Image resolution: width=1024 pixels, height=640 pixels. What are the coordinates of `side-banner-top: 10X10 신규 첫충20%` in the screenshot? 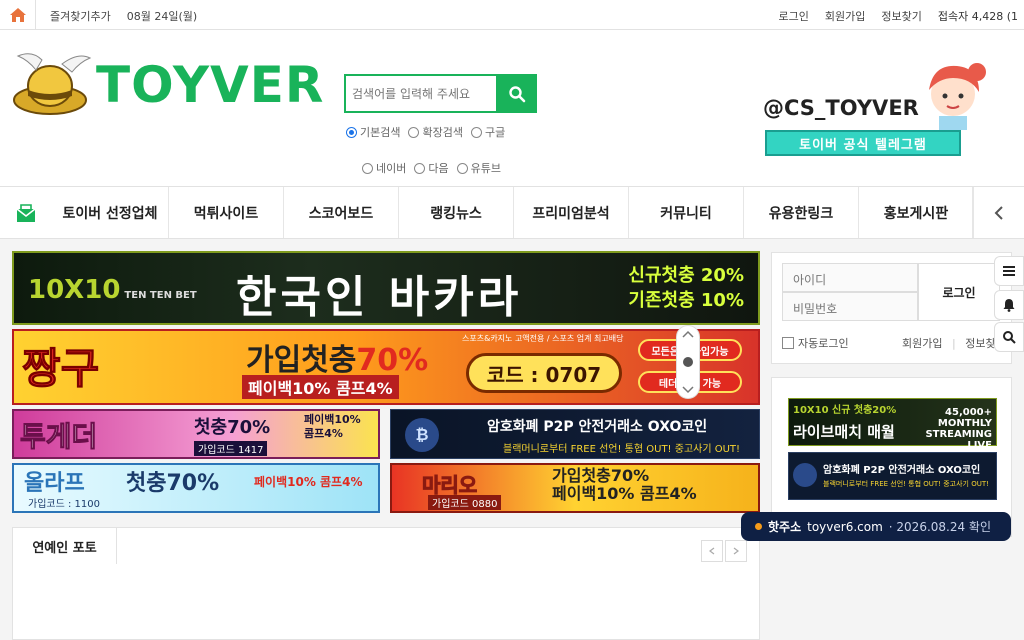 It's located at (845, 410).